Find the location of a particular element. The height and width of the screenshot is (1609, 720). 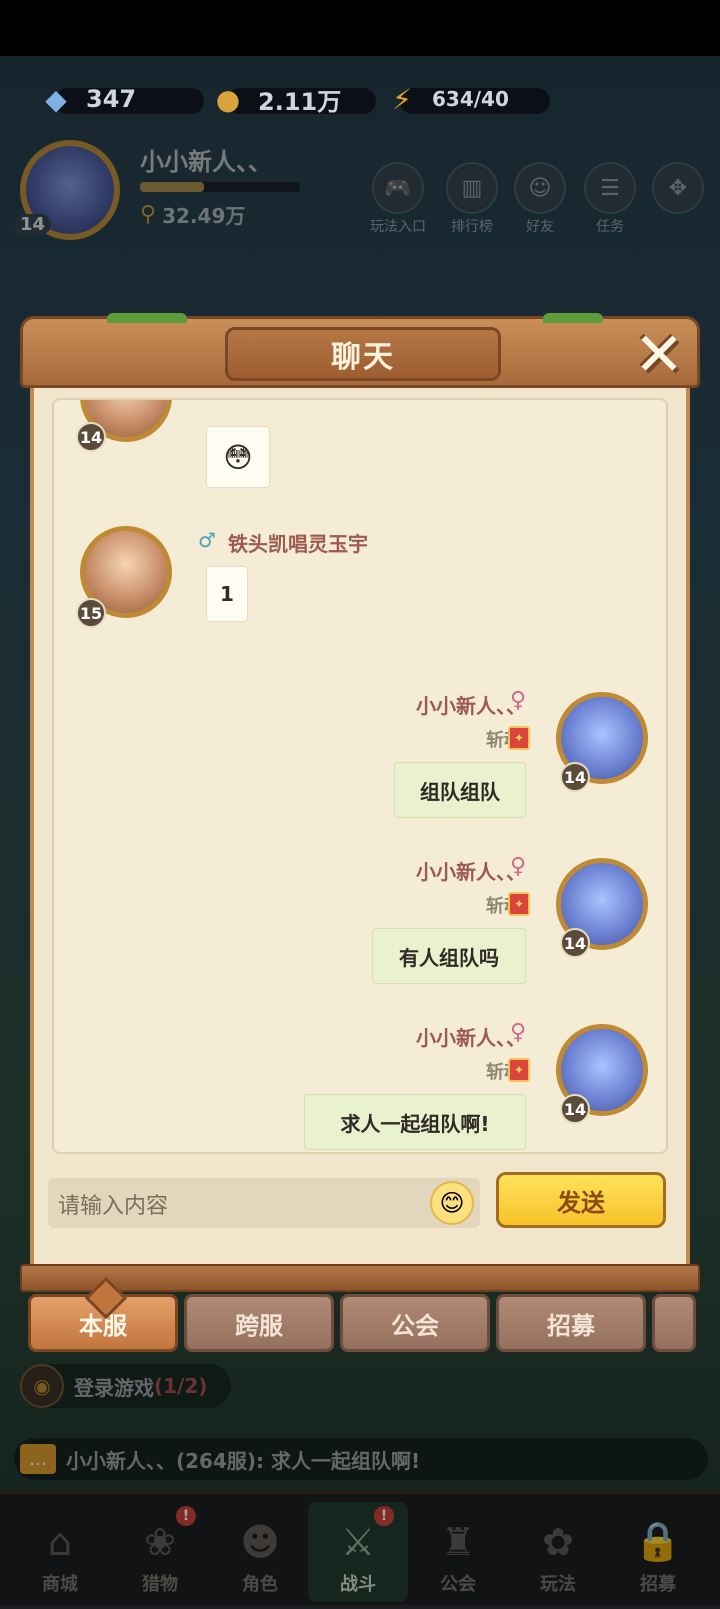

chat-channel-tabs: 本服 跨服 公会 招募 is located at coordinates (368, 1315).